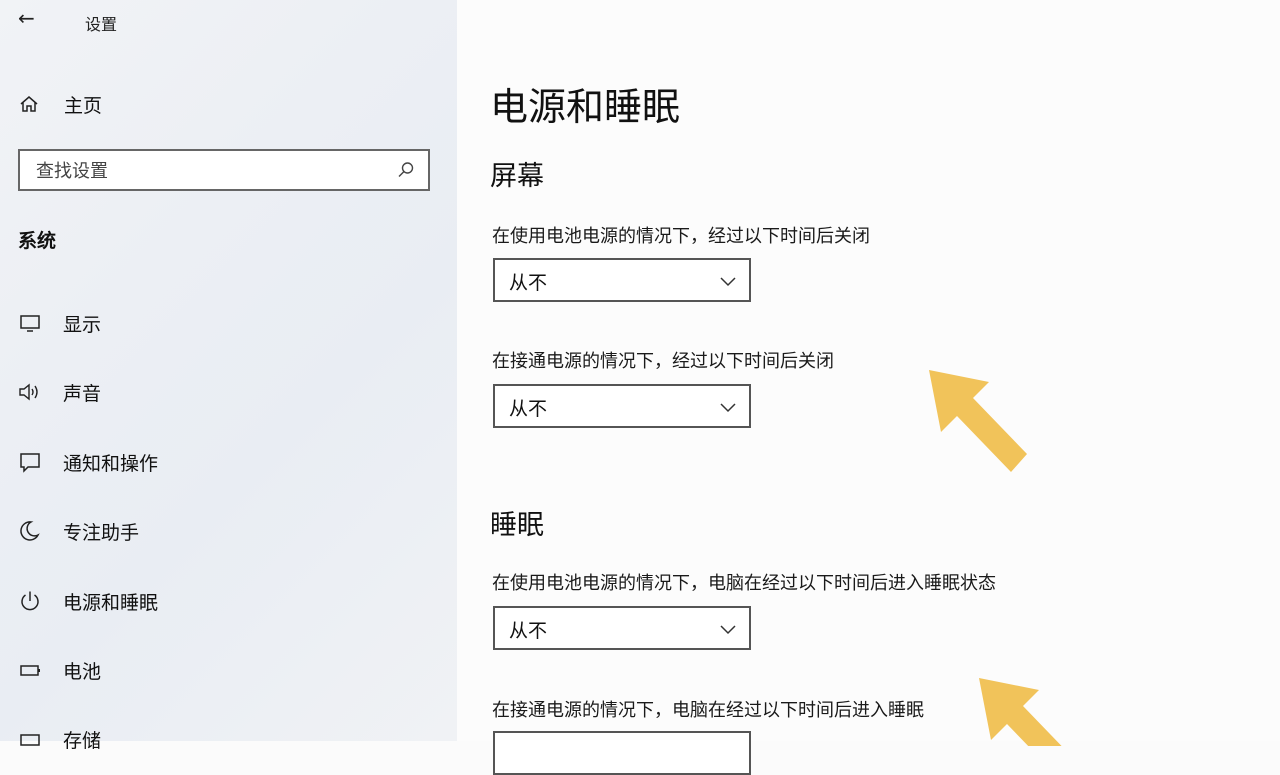 The image size is (1280, 775). I want to click on nav-home: 主页, so click(60, 104).